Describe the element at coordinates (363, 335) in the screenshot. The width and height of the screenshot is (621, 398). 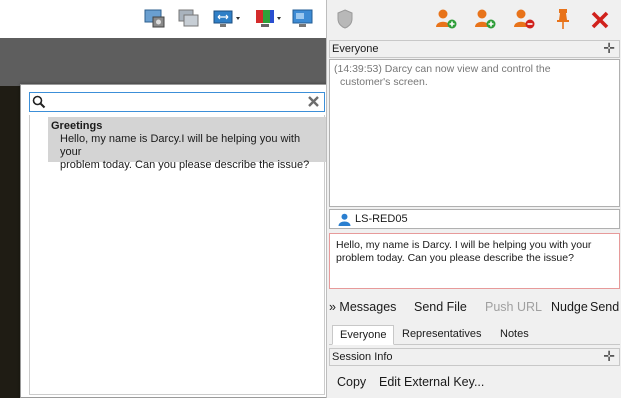
I see `tab-everyone: Everyone` at that location.